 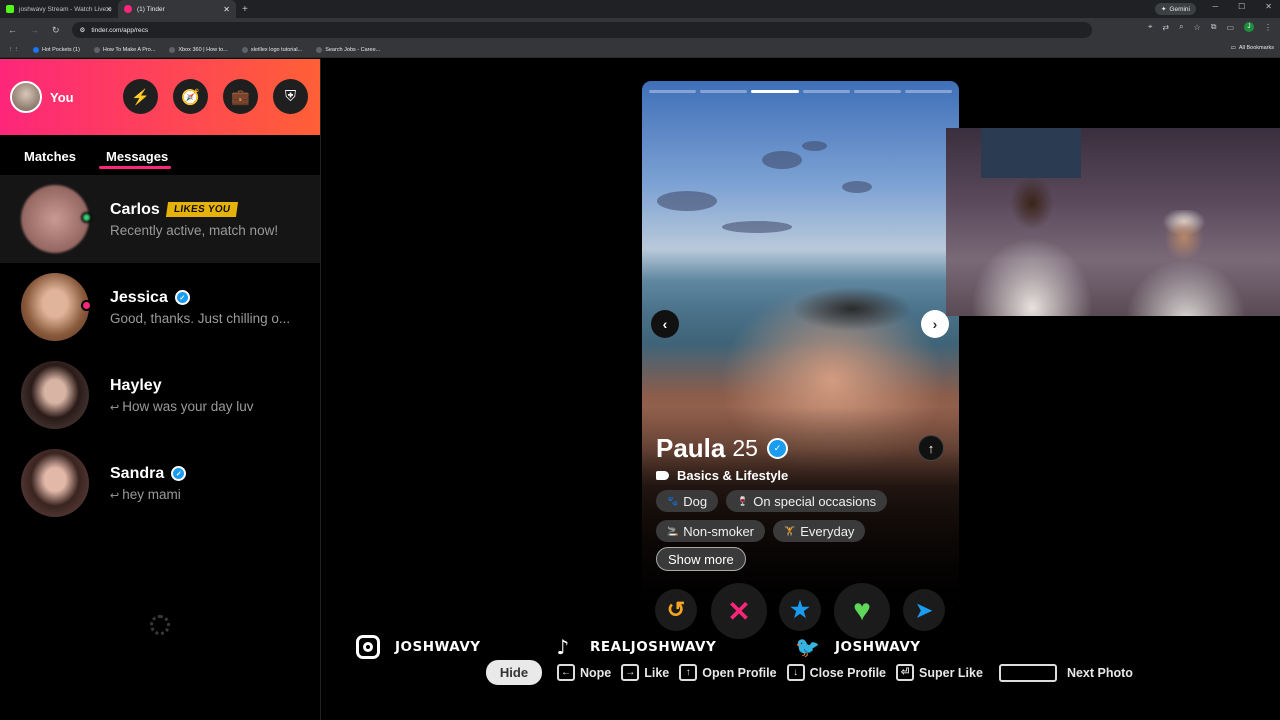 I want to click on browser-tab-kick: joshwavy Stream - Watch Live o ✕, so click(x=59, y=9).